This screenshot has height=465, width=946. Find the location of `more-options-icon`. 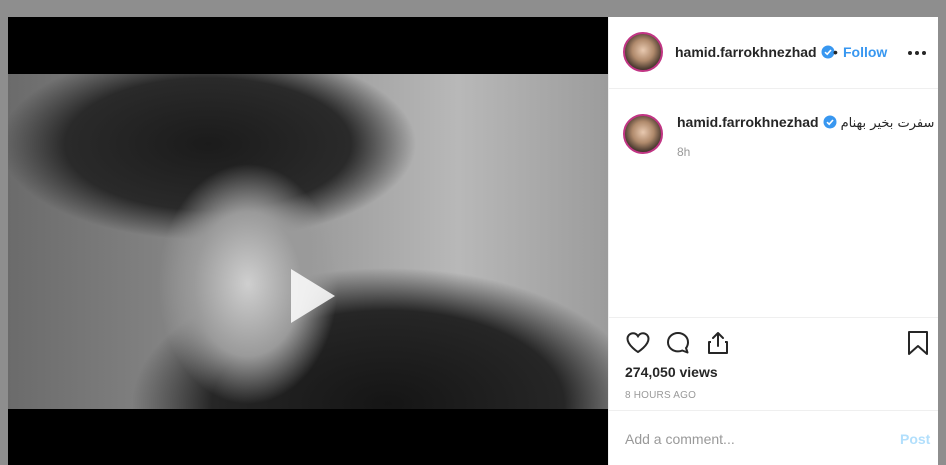

more-options-icon is located at coordinates (917, 53).